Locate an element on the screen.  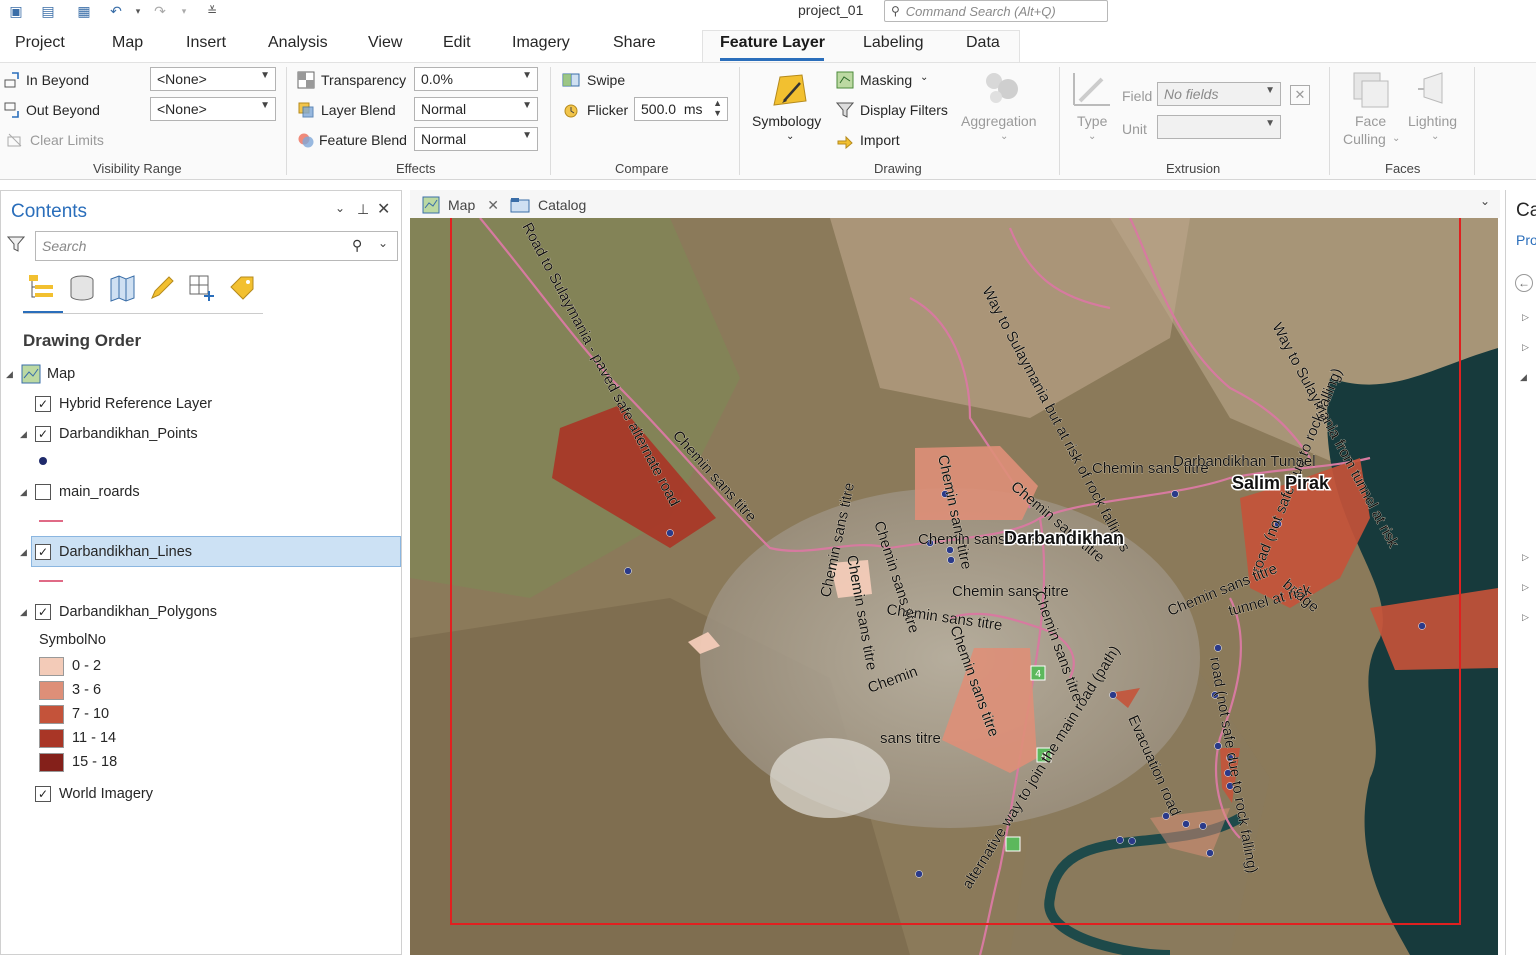
extrusion-unit-dropdown: ▼ is located at coordinates (1219, 127).